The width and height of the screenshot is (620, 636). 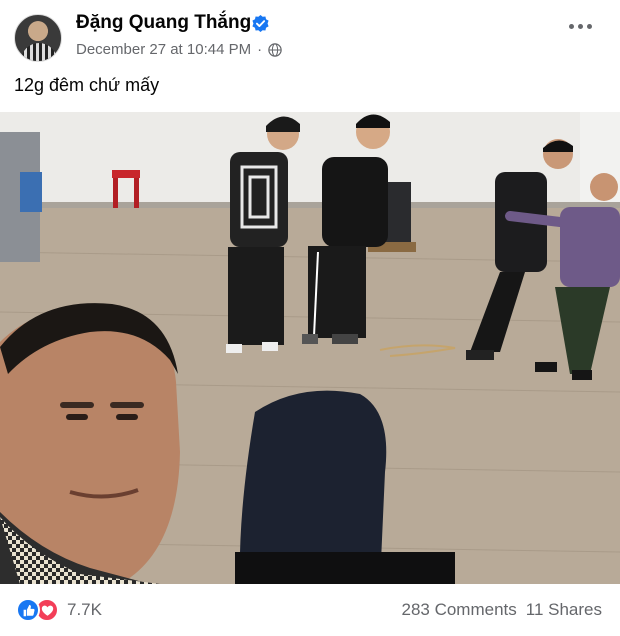 I want to click on post-timestamp: December 27 at 10:44 PM, so click(x=163, y=49).